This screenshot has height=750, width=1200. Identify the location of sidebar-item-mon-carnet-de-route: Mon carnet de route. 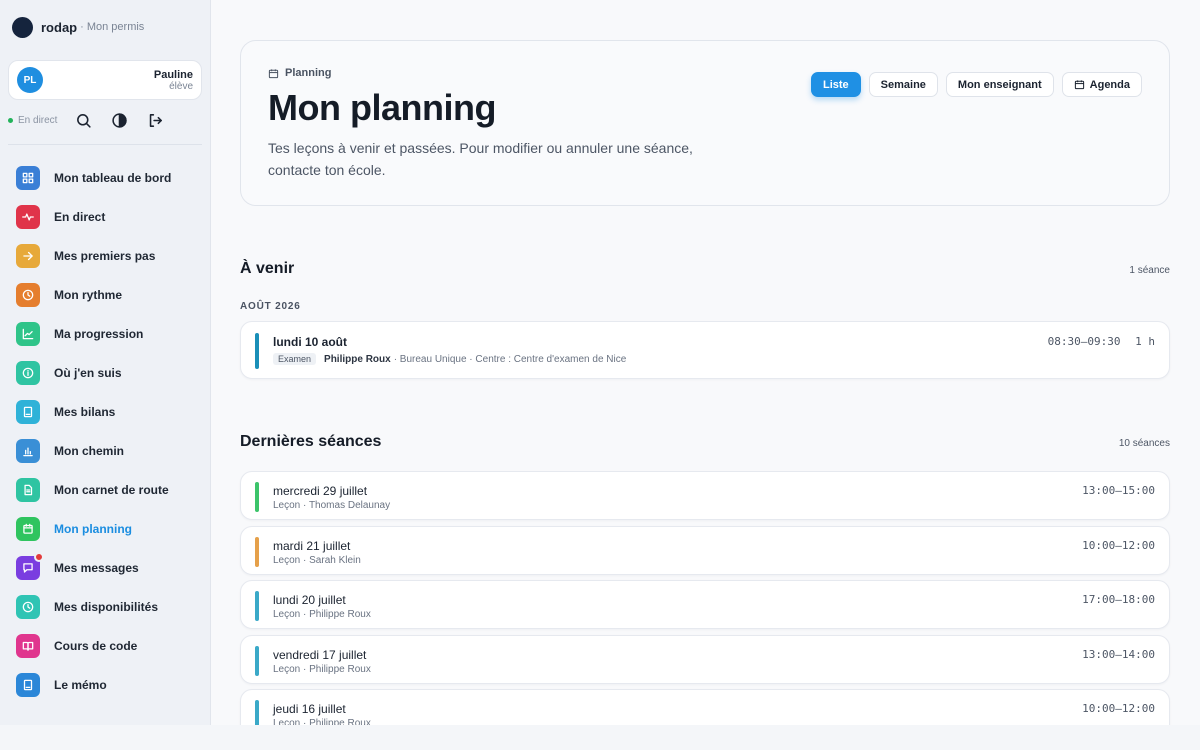
(106, 489).